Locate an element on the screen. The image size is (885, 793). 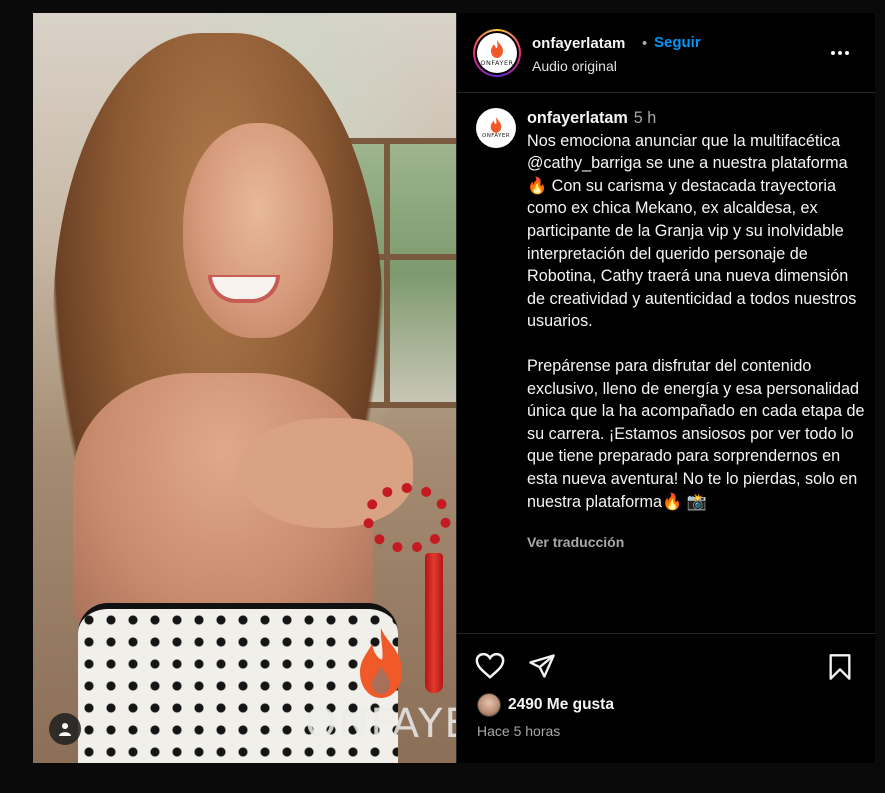
likes-row: 2490 Me gusta is located at coordinates (545, 705).